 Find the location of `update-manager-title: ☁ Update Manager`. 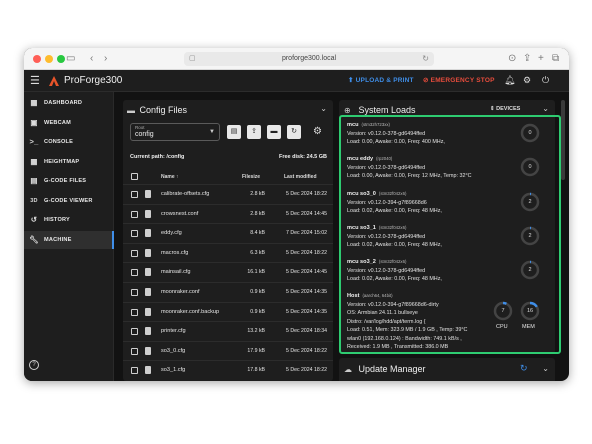

update-manager-title: ☁ Update Manager is located at coordinates (385, 369).